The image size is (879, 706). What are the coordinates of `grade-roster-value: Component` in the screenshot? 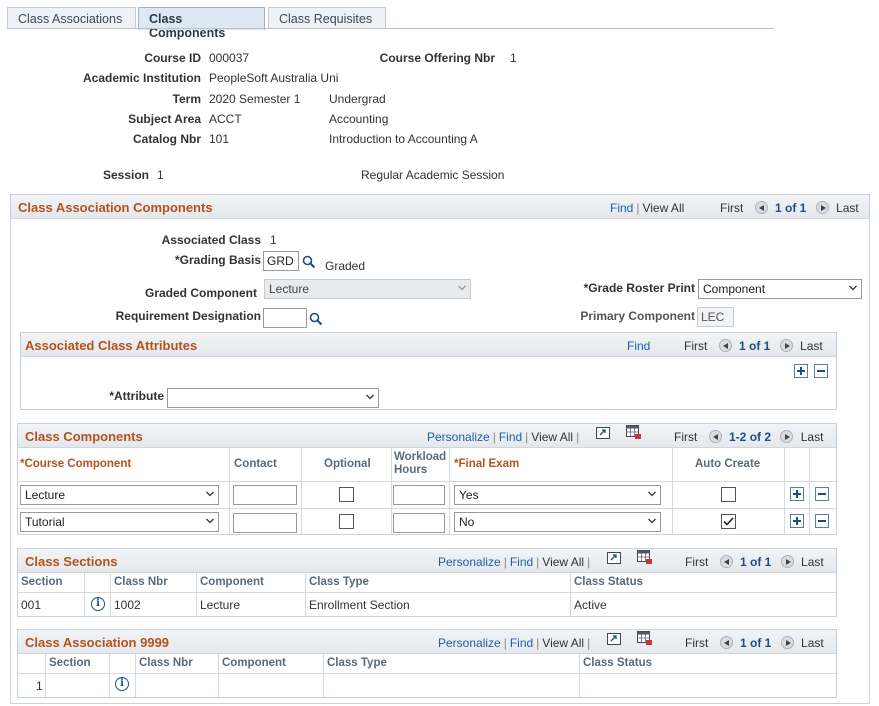 It's located at (734, 289).